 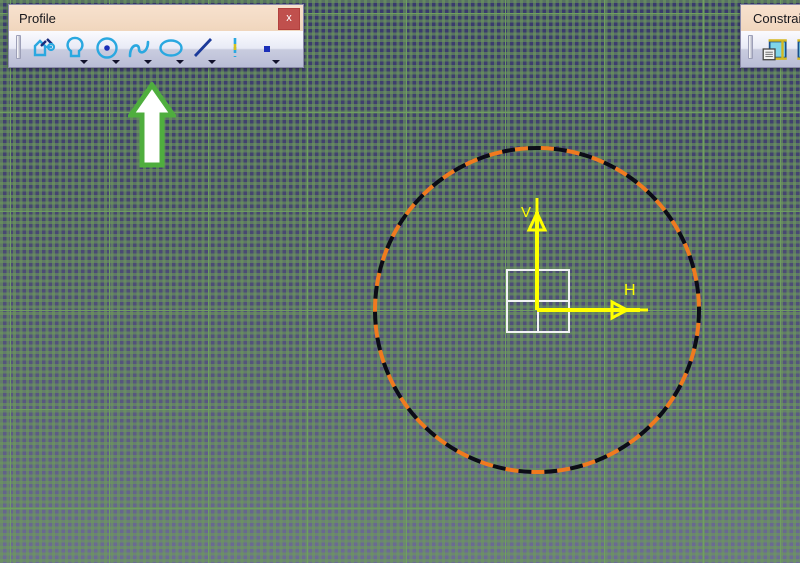 I want to click on constraint-toolbar-body, so click(x=770, y=49).